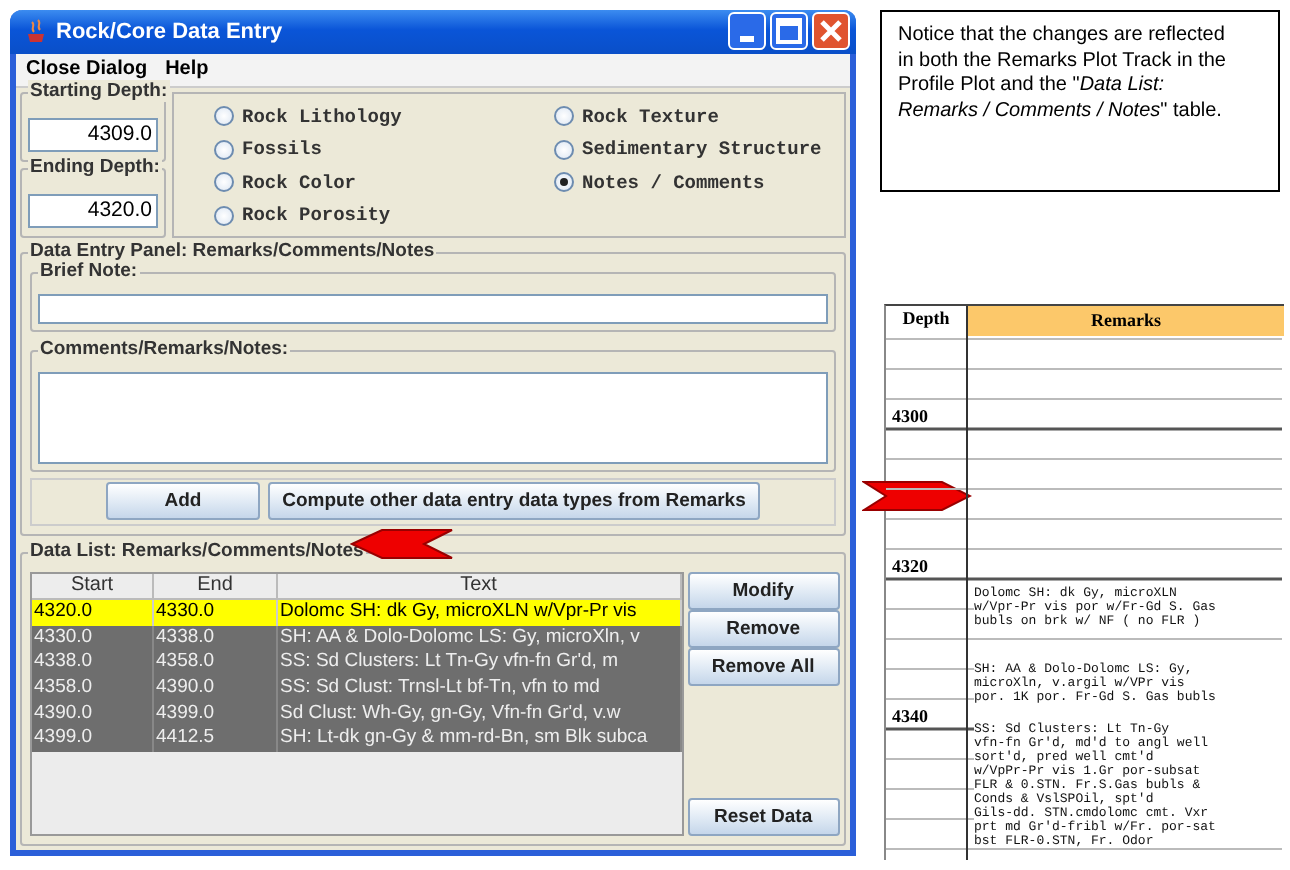  What do you see at coordinates (322, 116) in the screenshot?
I see `radio-label: Rock Lithology` at bounding box center [322, 116].